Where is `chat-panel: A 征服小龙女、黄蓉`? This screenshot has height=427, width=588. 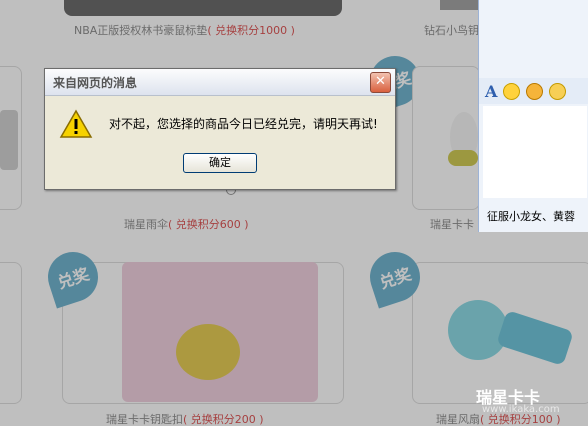
chat-panel: A 征服小龙女、黄蓉 is located at coordinates (533, 116).